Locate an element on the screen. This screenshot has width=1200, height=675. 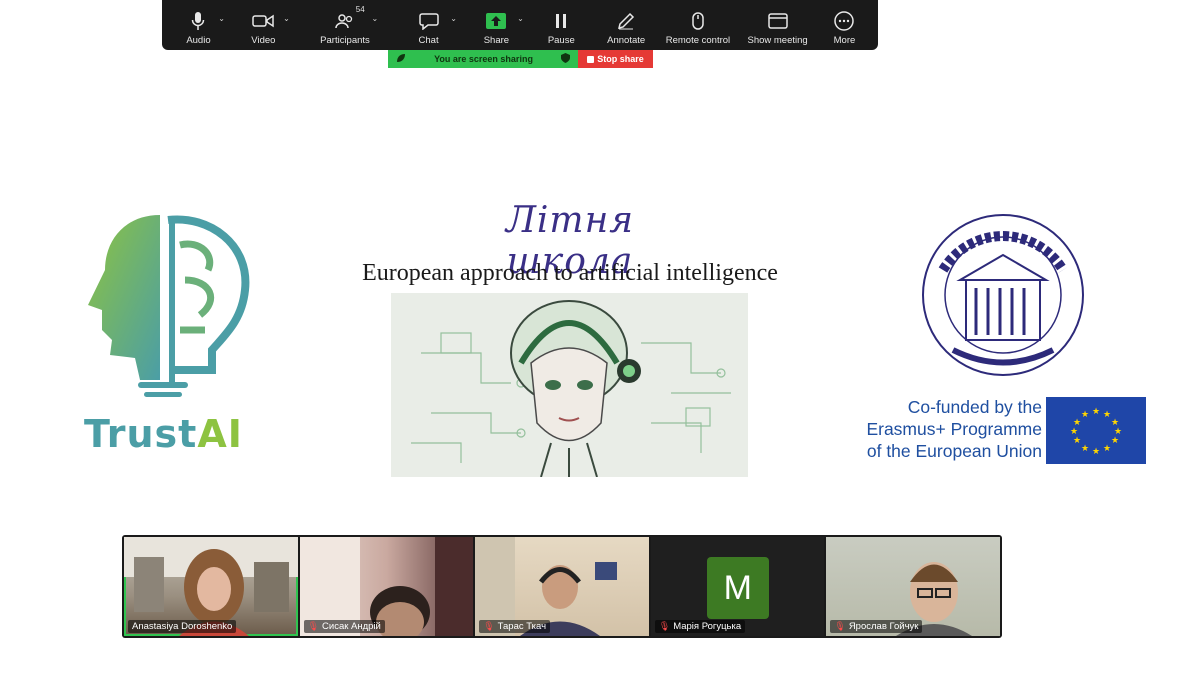
annotate-button: Annotate is located at coordinates (626, 25).